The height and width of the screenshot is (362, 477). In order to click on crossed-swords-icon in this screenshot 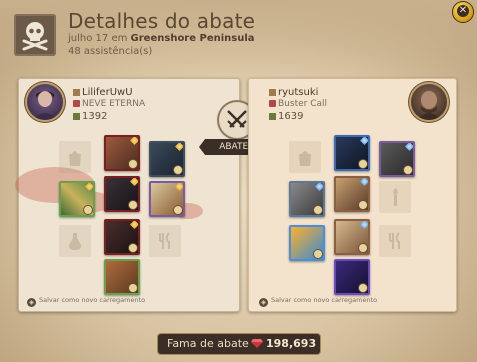, I will do `click(237, 119)`.